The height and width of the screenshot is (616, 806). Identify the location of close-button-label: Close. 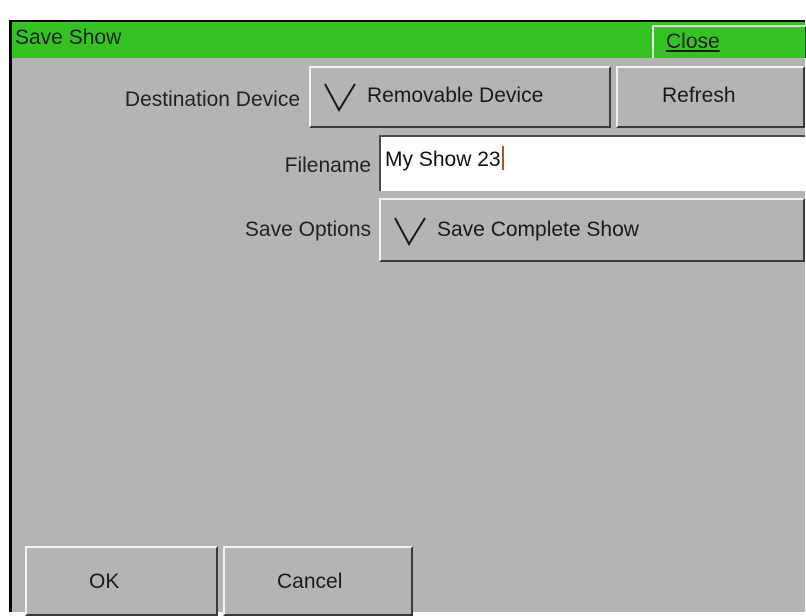
(693, 41).